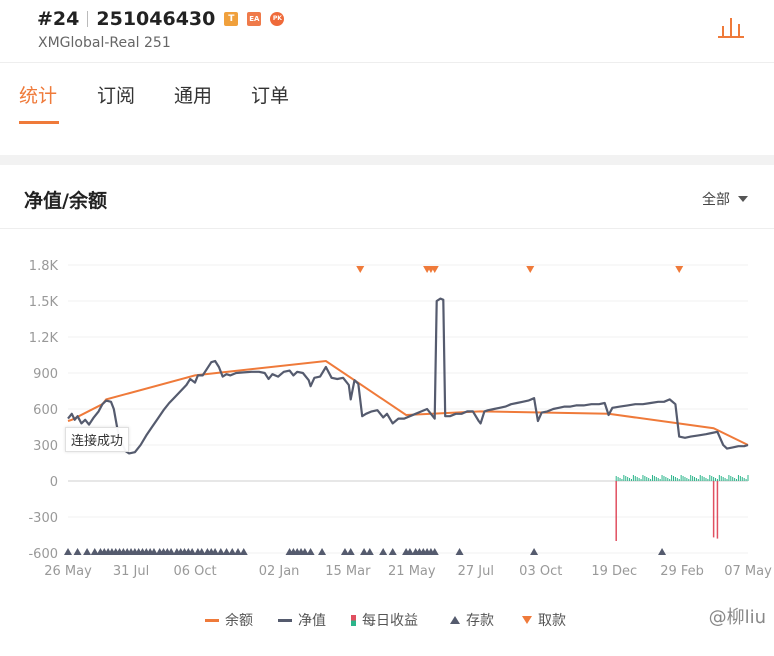 Image resolution: width=774 pixels, height=656 pixels. What do you see at coordinates (390, 621) in the screenshot?
I see `legend-daily-profit-label: 每日收益` at bounding box center [390, 621].